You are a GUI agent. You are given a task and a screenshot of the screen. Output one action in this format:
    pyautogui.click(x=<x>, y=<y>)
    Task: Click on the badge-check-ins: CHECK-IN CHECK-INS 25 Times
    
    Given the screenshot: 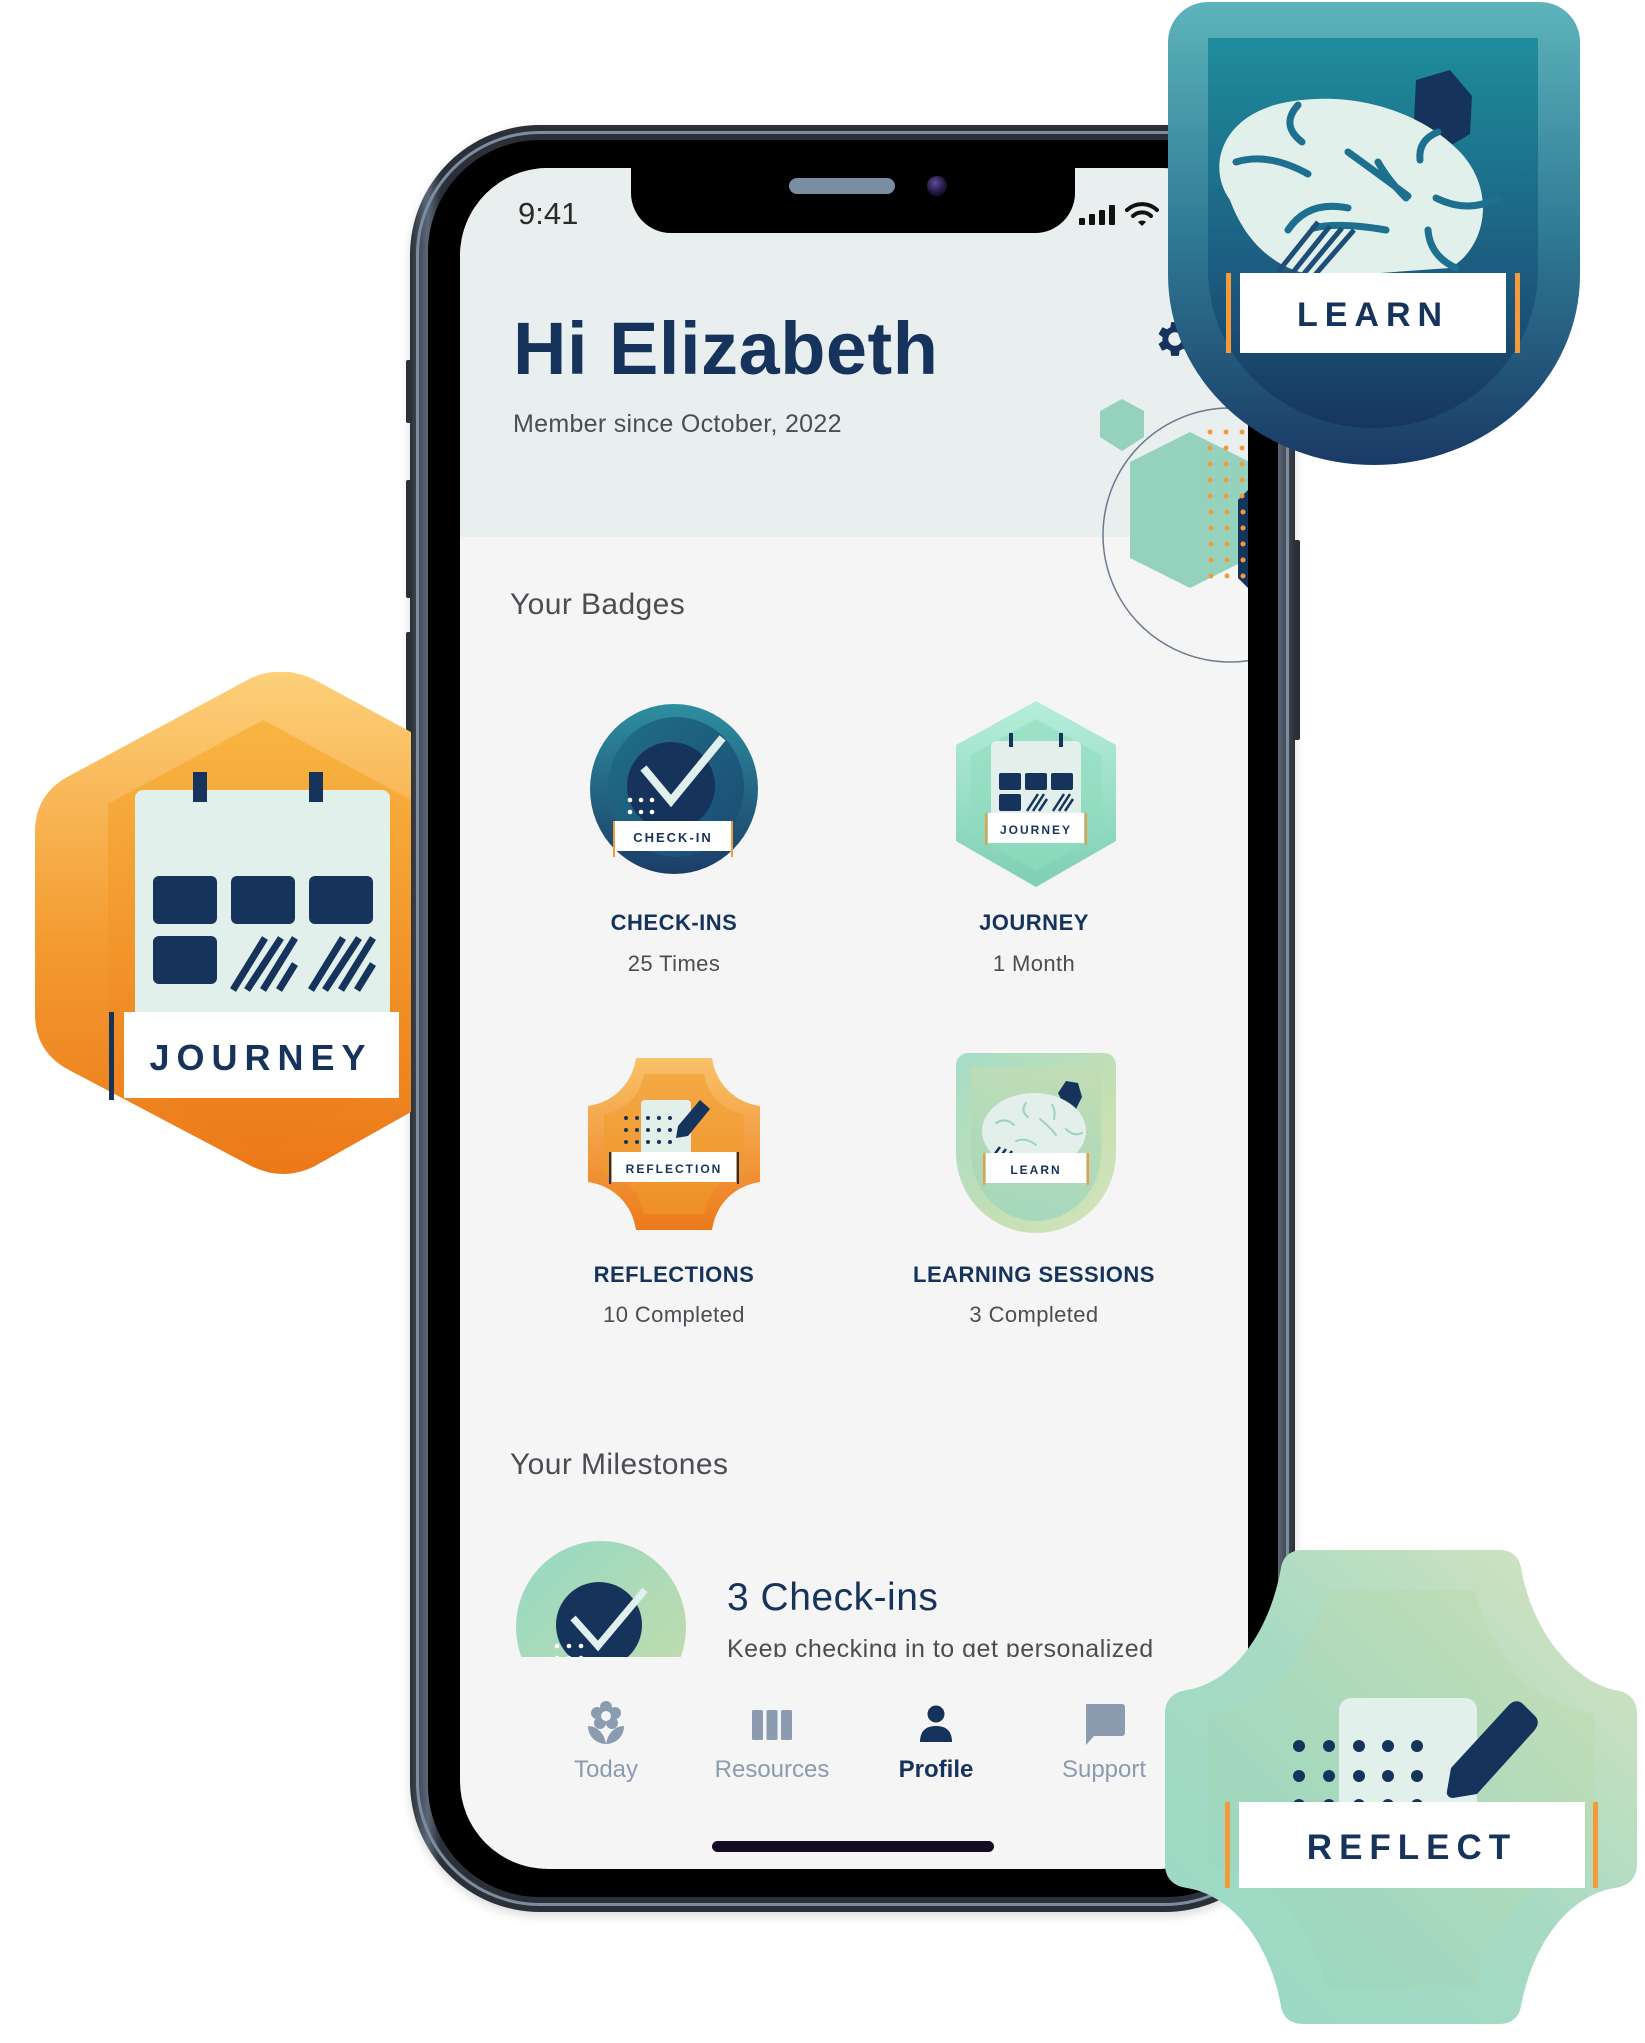 What is the action you would take?
    pyautogui.click(x=674, y=839)
    